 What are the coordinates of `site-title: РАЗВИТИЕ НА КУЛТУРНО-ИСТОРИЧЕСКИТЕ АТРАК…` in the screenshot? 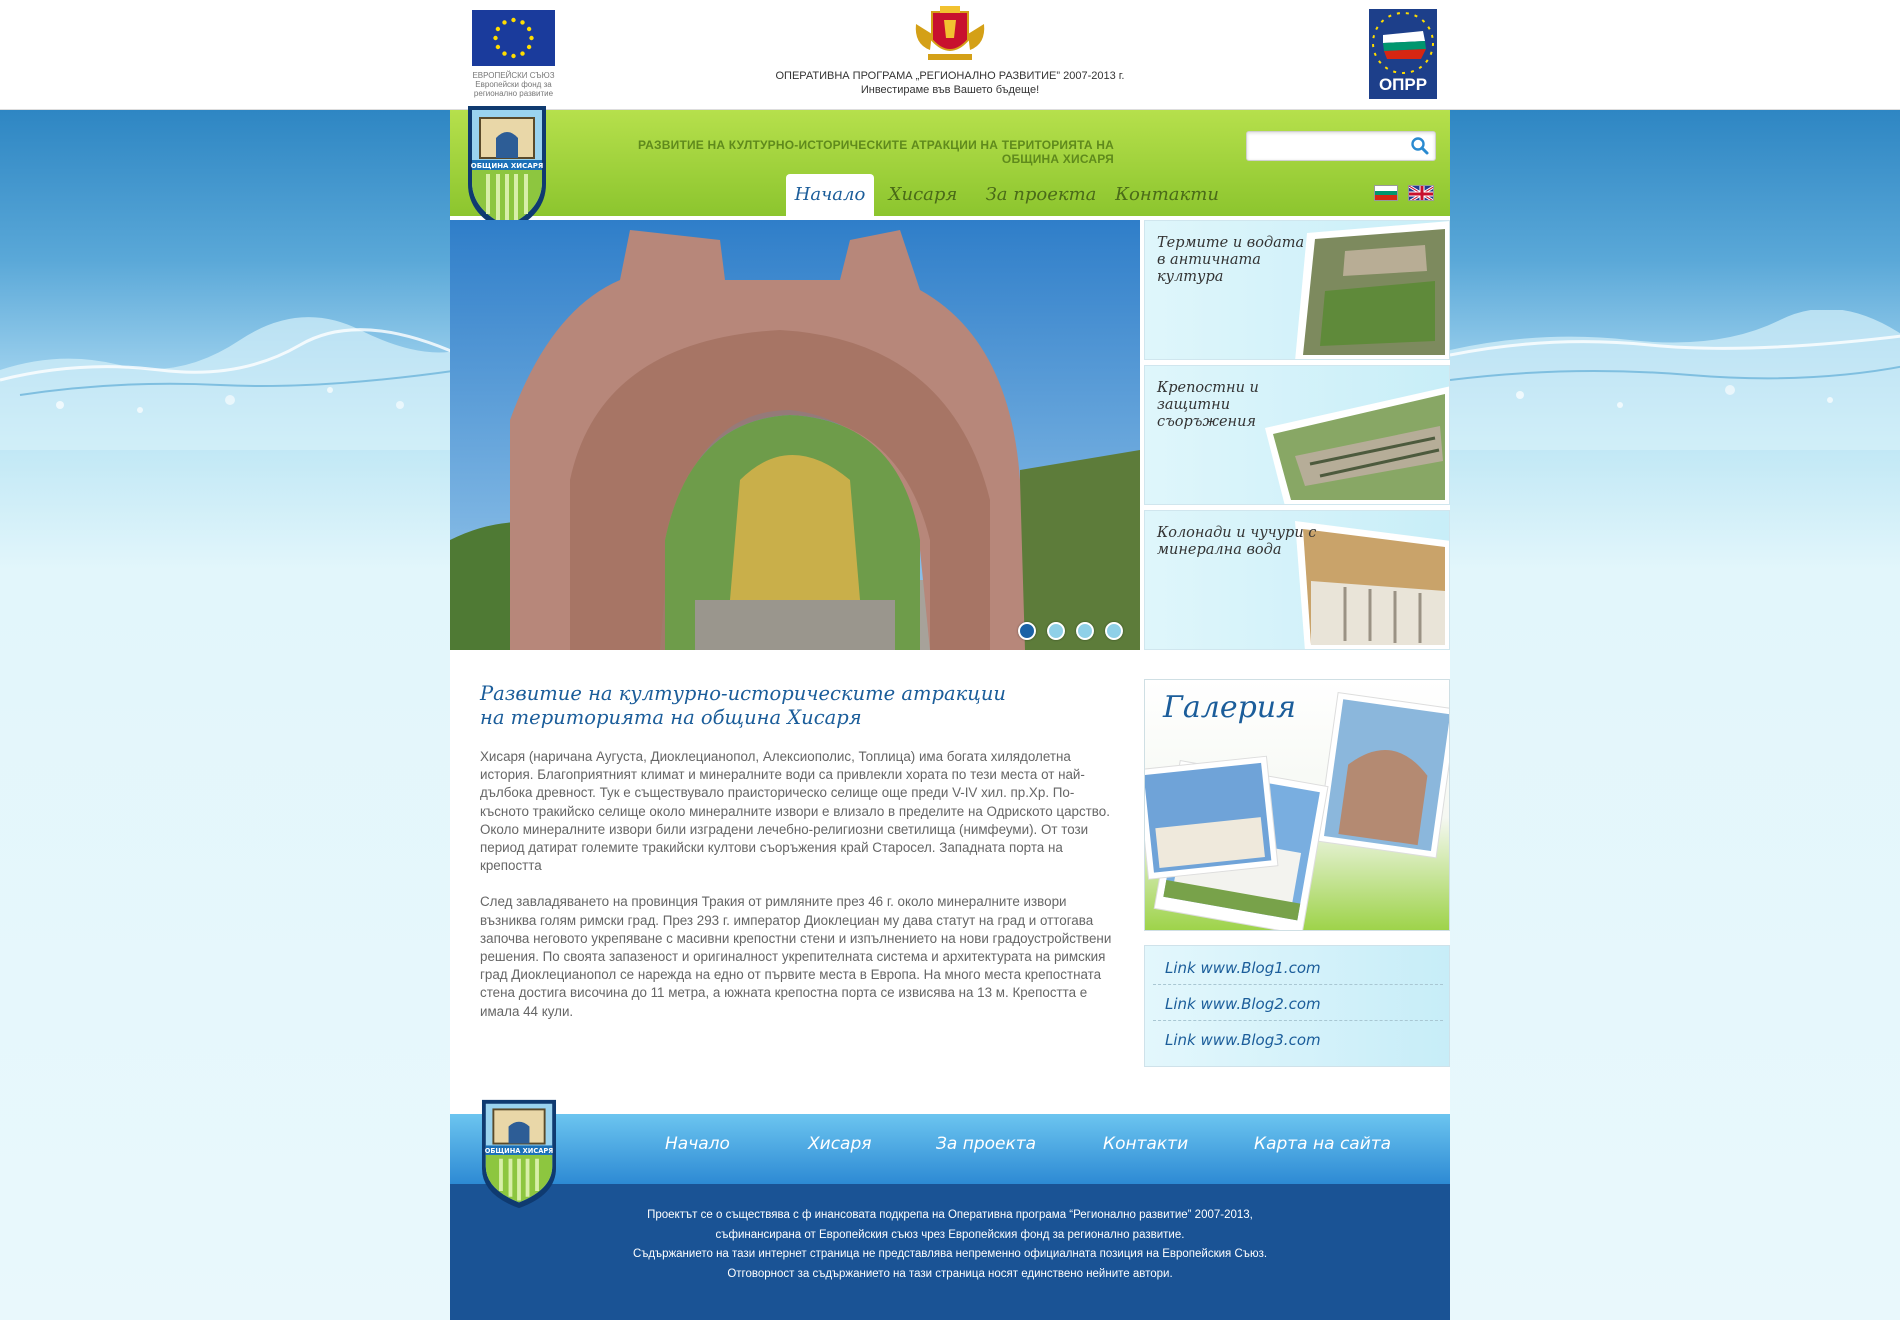 It's located at (876, 152).